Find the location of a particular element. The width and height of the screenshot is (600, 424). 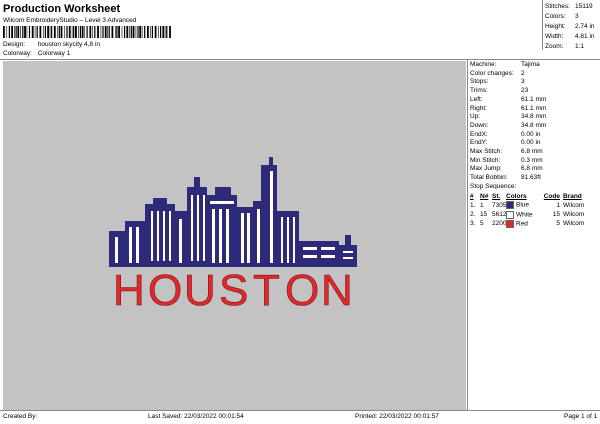

color-cell: White is located at coordinates (521, 215).